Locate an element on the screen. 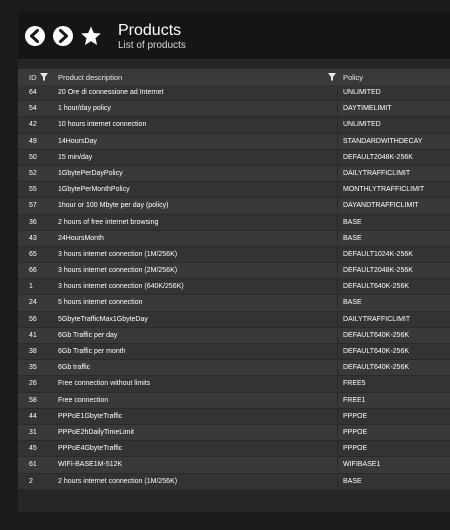 The height and width of the screenshot is (530, 450). cell-policy: DAYANDTRAFFICLIMIT is located at coordinates (381, 206).